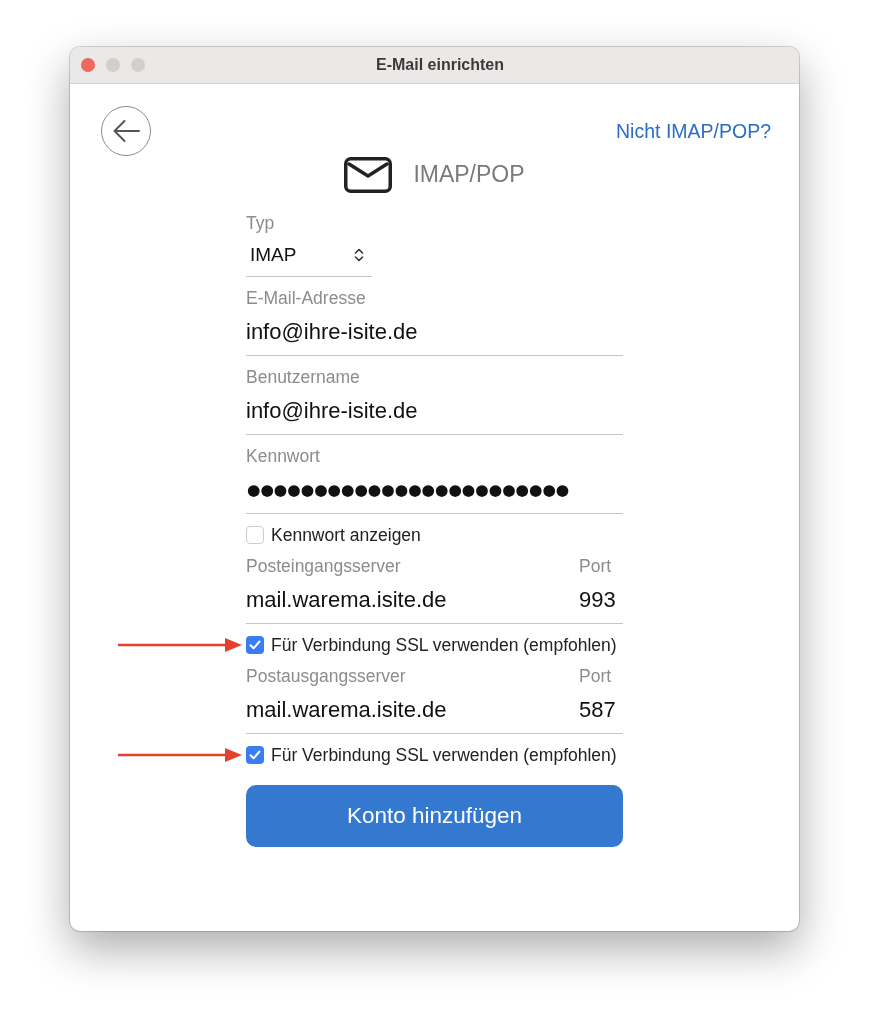  Describe the element at coordinates (693, 131) in the screenshot. I see `not-imap-link: Nicht IMAP/POP?` at that location.